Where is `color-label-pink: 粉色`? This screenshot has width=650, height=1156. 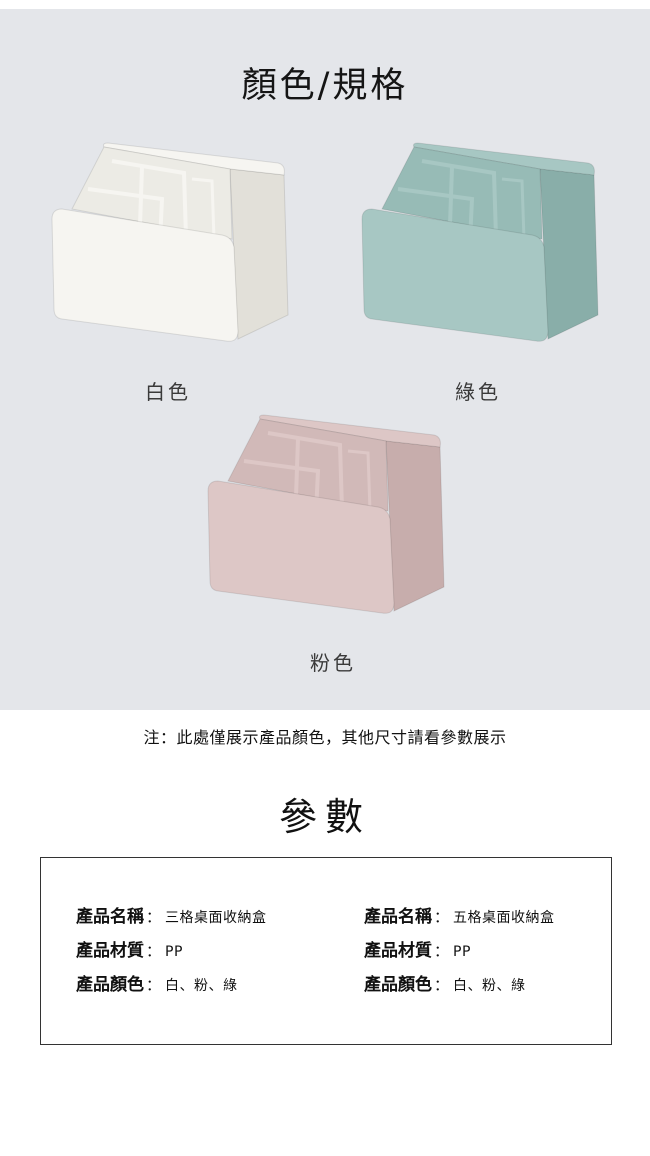
color-label-pink: 粉色 is located at coordinates (333, 663).